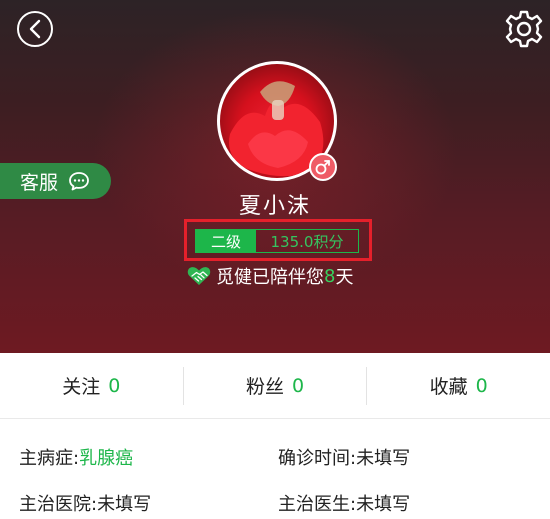 This screenshot has width=550, height=519. What do you see at coordinates (81, 387) in the screenshot?
I see `stat-following-label: 关注` at bounding box center [81, 387].